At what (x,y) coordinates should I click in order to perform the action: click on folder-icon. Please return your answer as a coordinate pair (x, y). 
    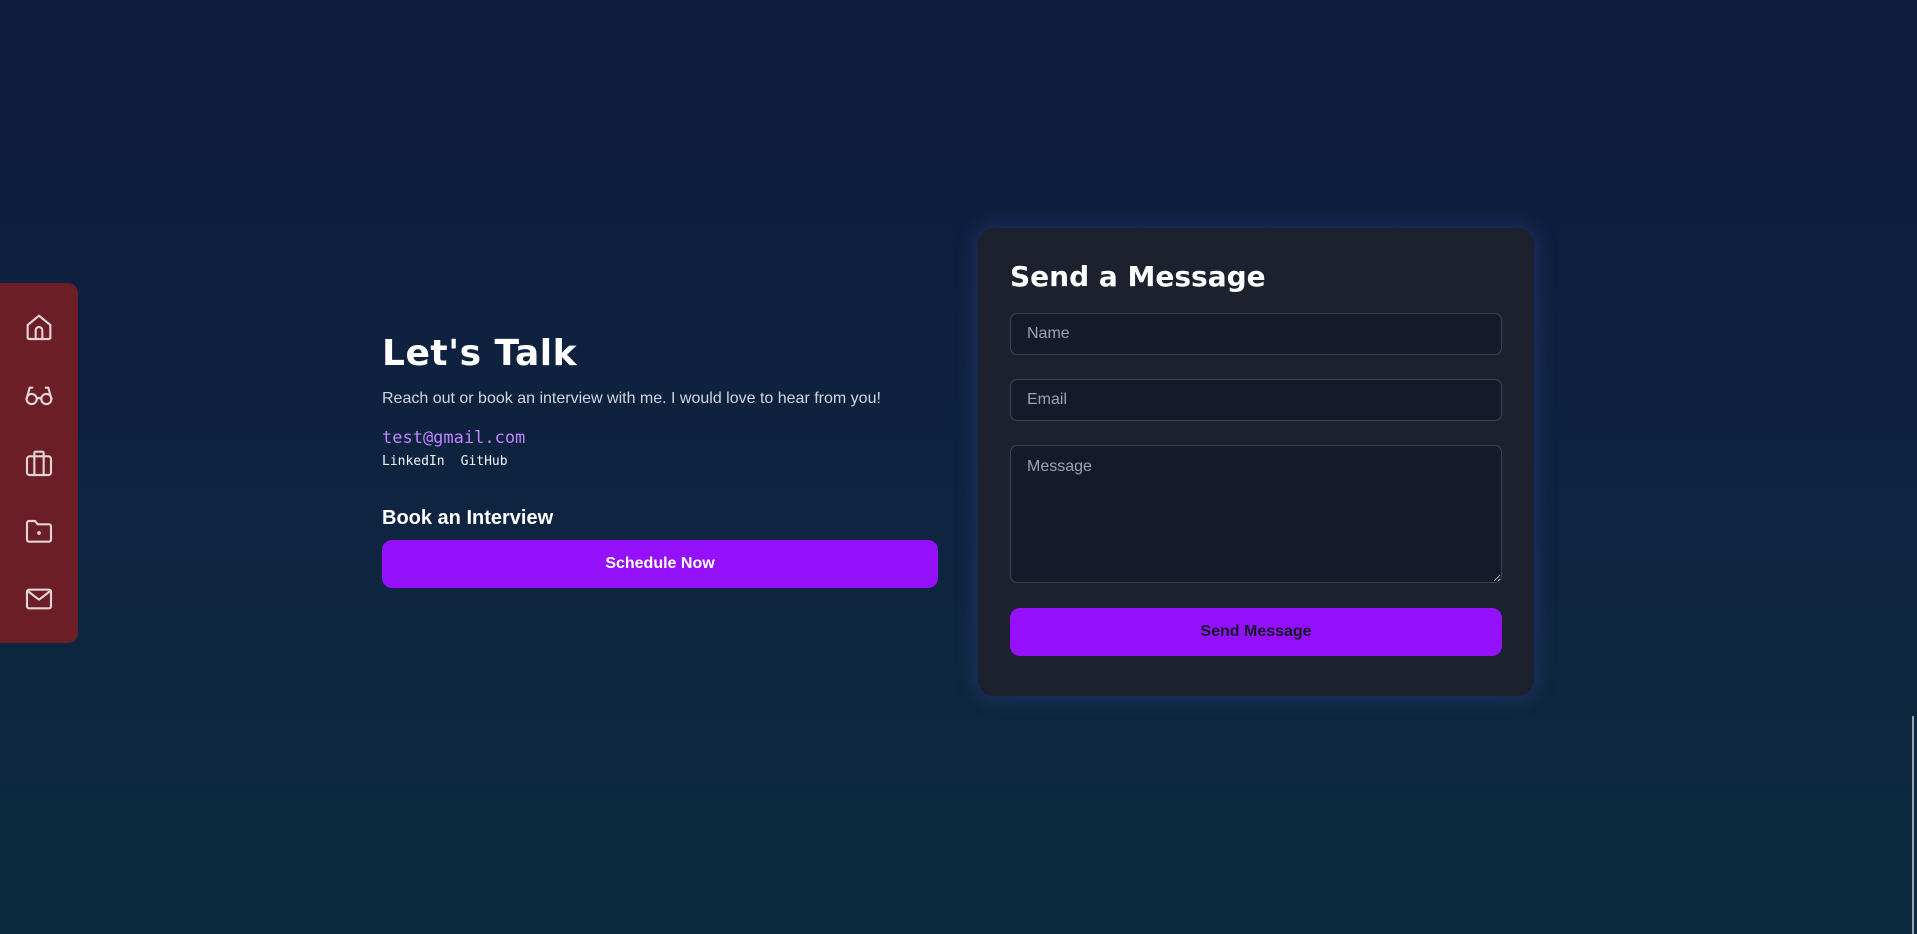
    Looking at the image, I should click on (39, 531).